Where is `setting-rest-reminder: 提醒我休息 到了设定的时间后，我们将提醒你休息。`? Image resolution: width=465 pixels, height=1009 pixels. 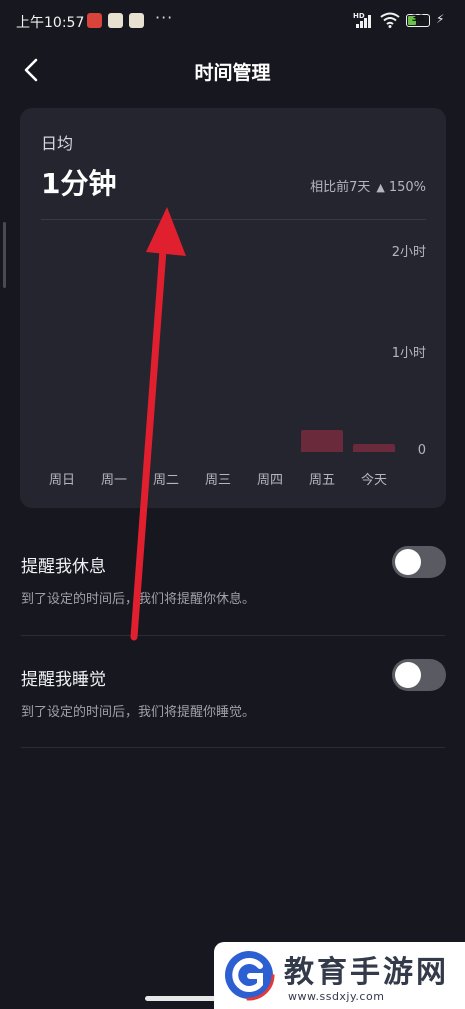
setting-rest-reminder: 提醒我休息 到了设定的时间后，我们将提醒你休息。 is located at coordinates (232, 605).